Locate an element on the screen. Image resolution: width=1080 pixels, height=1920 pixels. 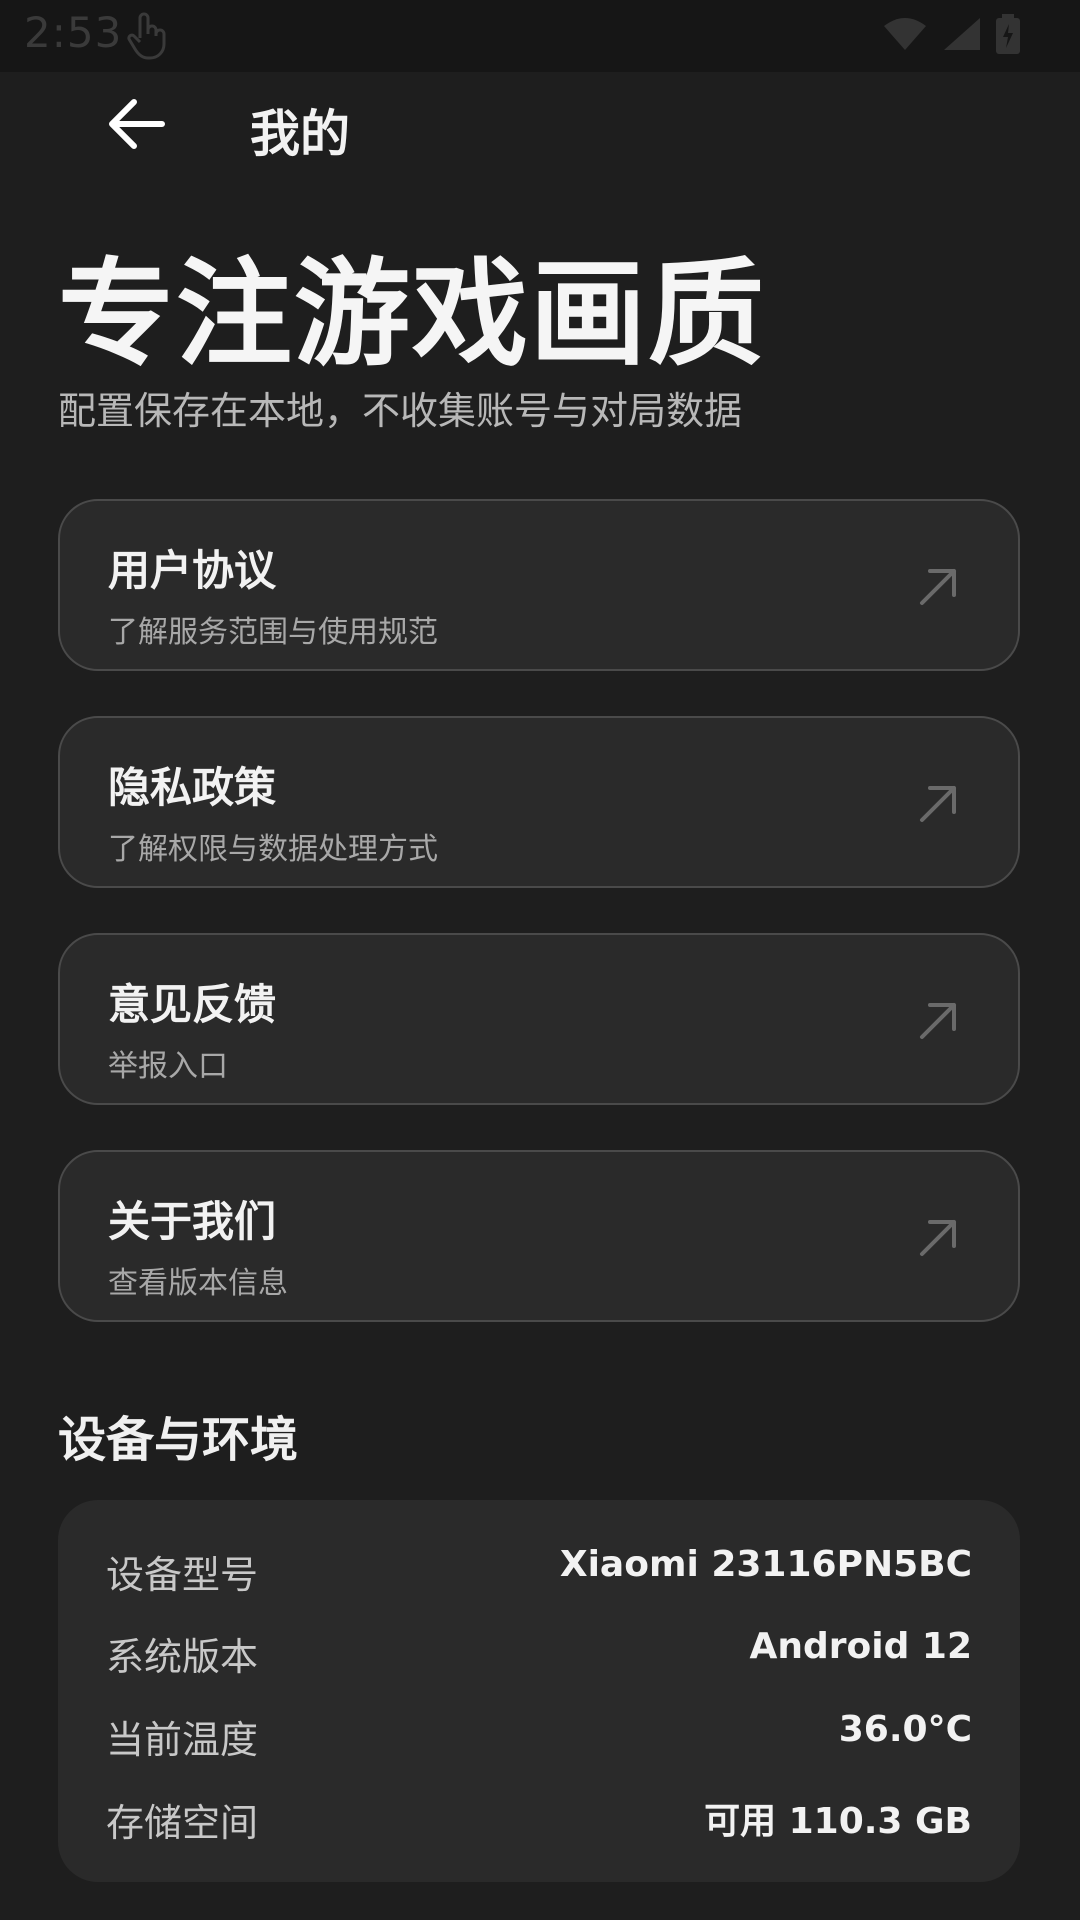
info-value: 36.0°C is located at coordinates (905, 1729).